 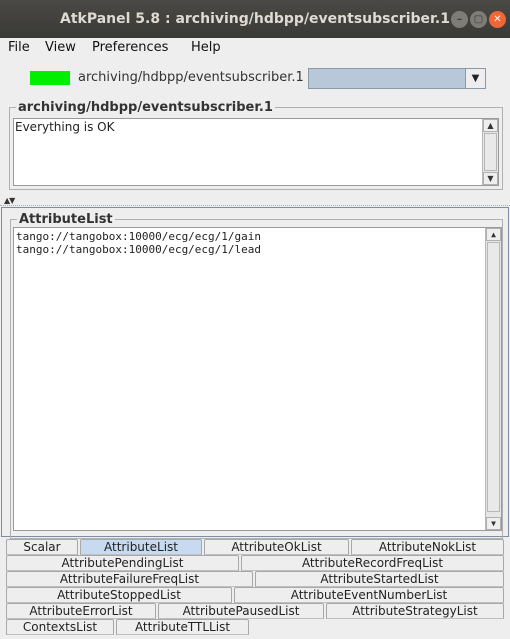 I want to click on splitter-arrows-icon: ▲▼, so click(x=9, y=200).